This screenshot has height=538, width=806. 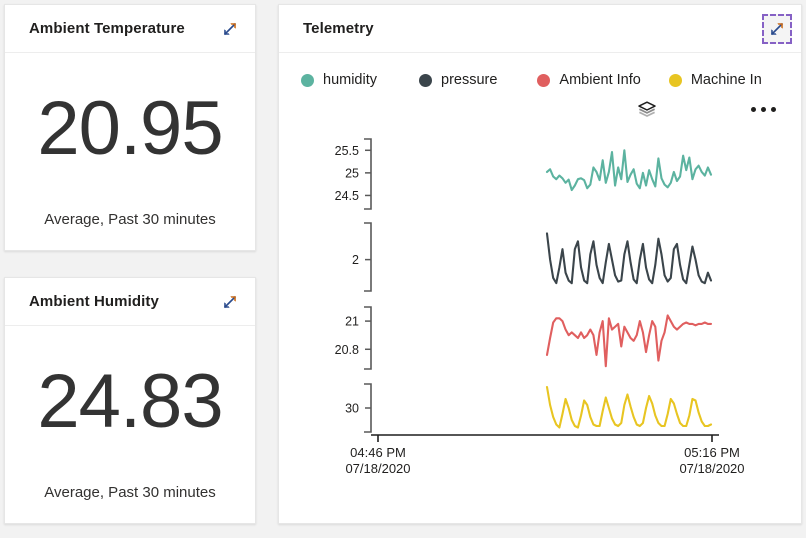 I want to click on kpi-value: 20.95, so click(x=130, y=128).